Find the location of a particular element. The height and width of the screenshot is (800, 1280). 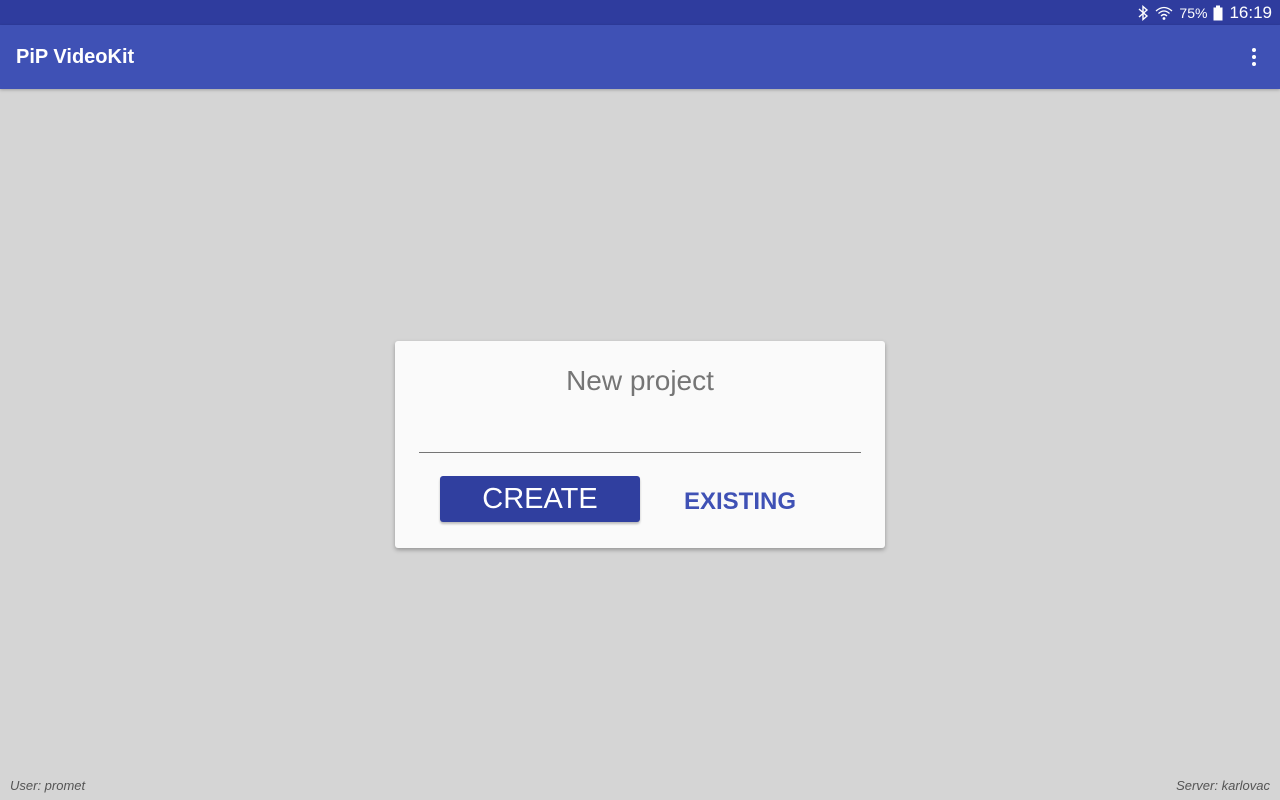

app-title: PiP VideoKit is located at coordinates (75, 57).